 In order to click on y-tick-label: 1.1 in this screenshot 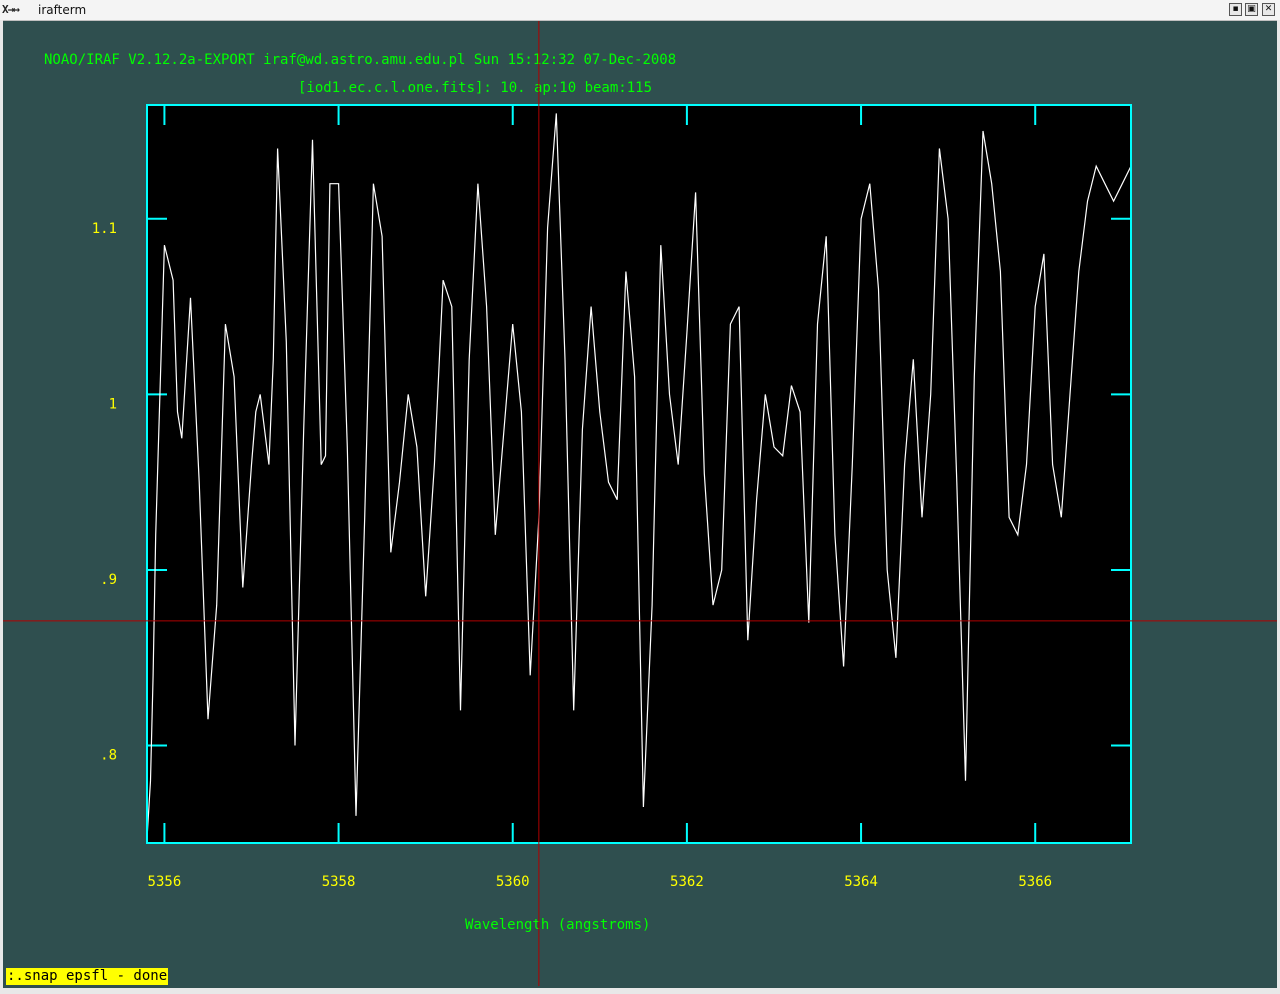, I will do `click(104, 229)`.